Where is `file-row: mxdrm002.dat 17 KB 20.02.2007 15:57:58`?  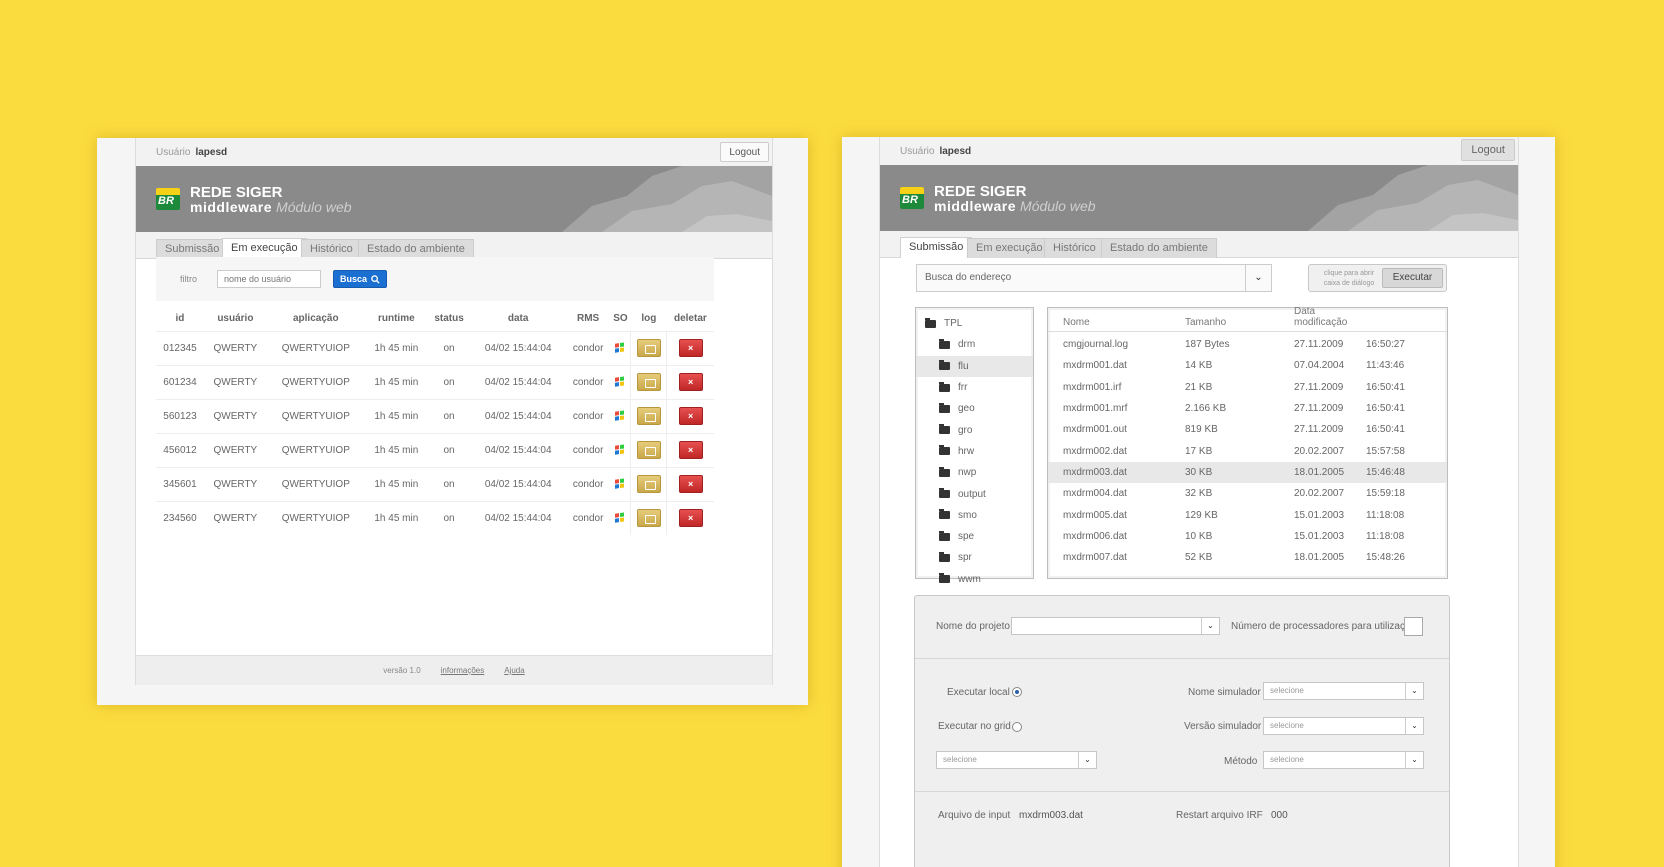 file-row: mxdrm002.dat 17 KB 20.02.2007 15:57:58 is located at coordinates (1247, 450).